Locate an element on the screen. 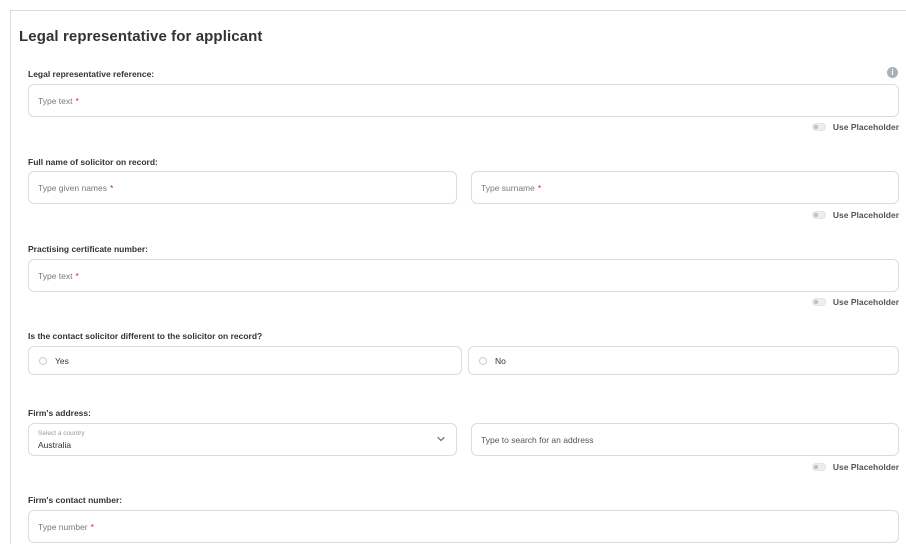  address-search-placeholder: Type to search for an address is located at coordinates (537, 439).